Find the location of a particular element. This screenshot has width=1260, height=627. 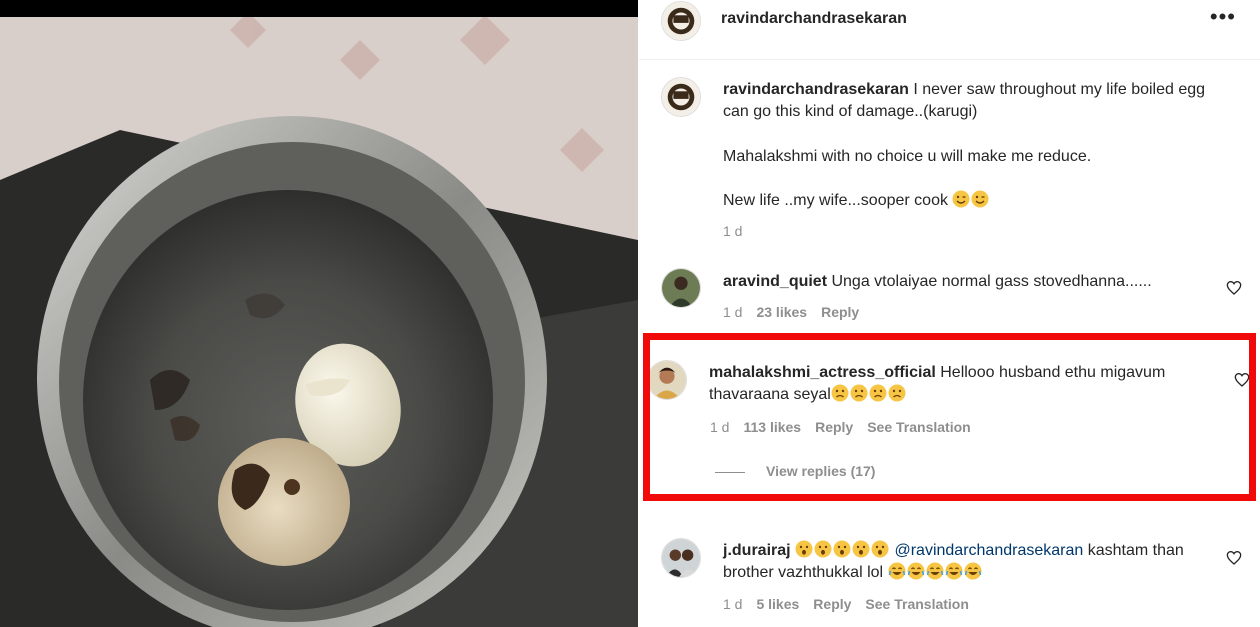

comment-meta: 1 d 23 likes Reply is located at coordinates (798, 312).